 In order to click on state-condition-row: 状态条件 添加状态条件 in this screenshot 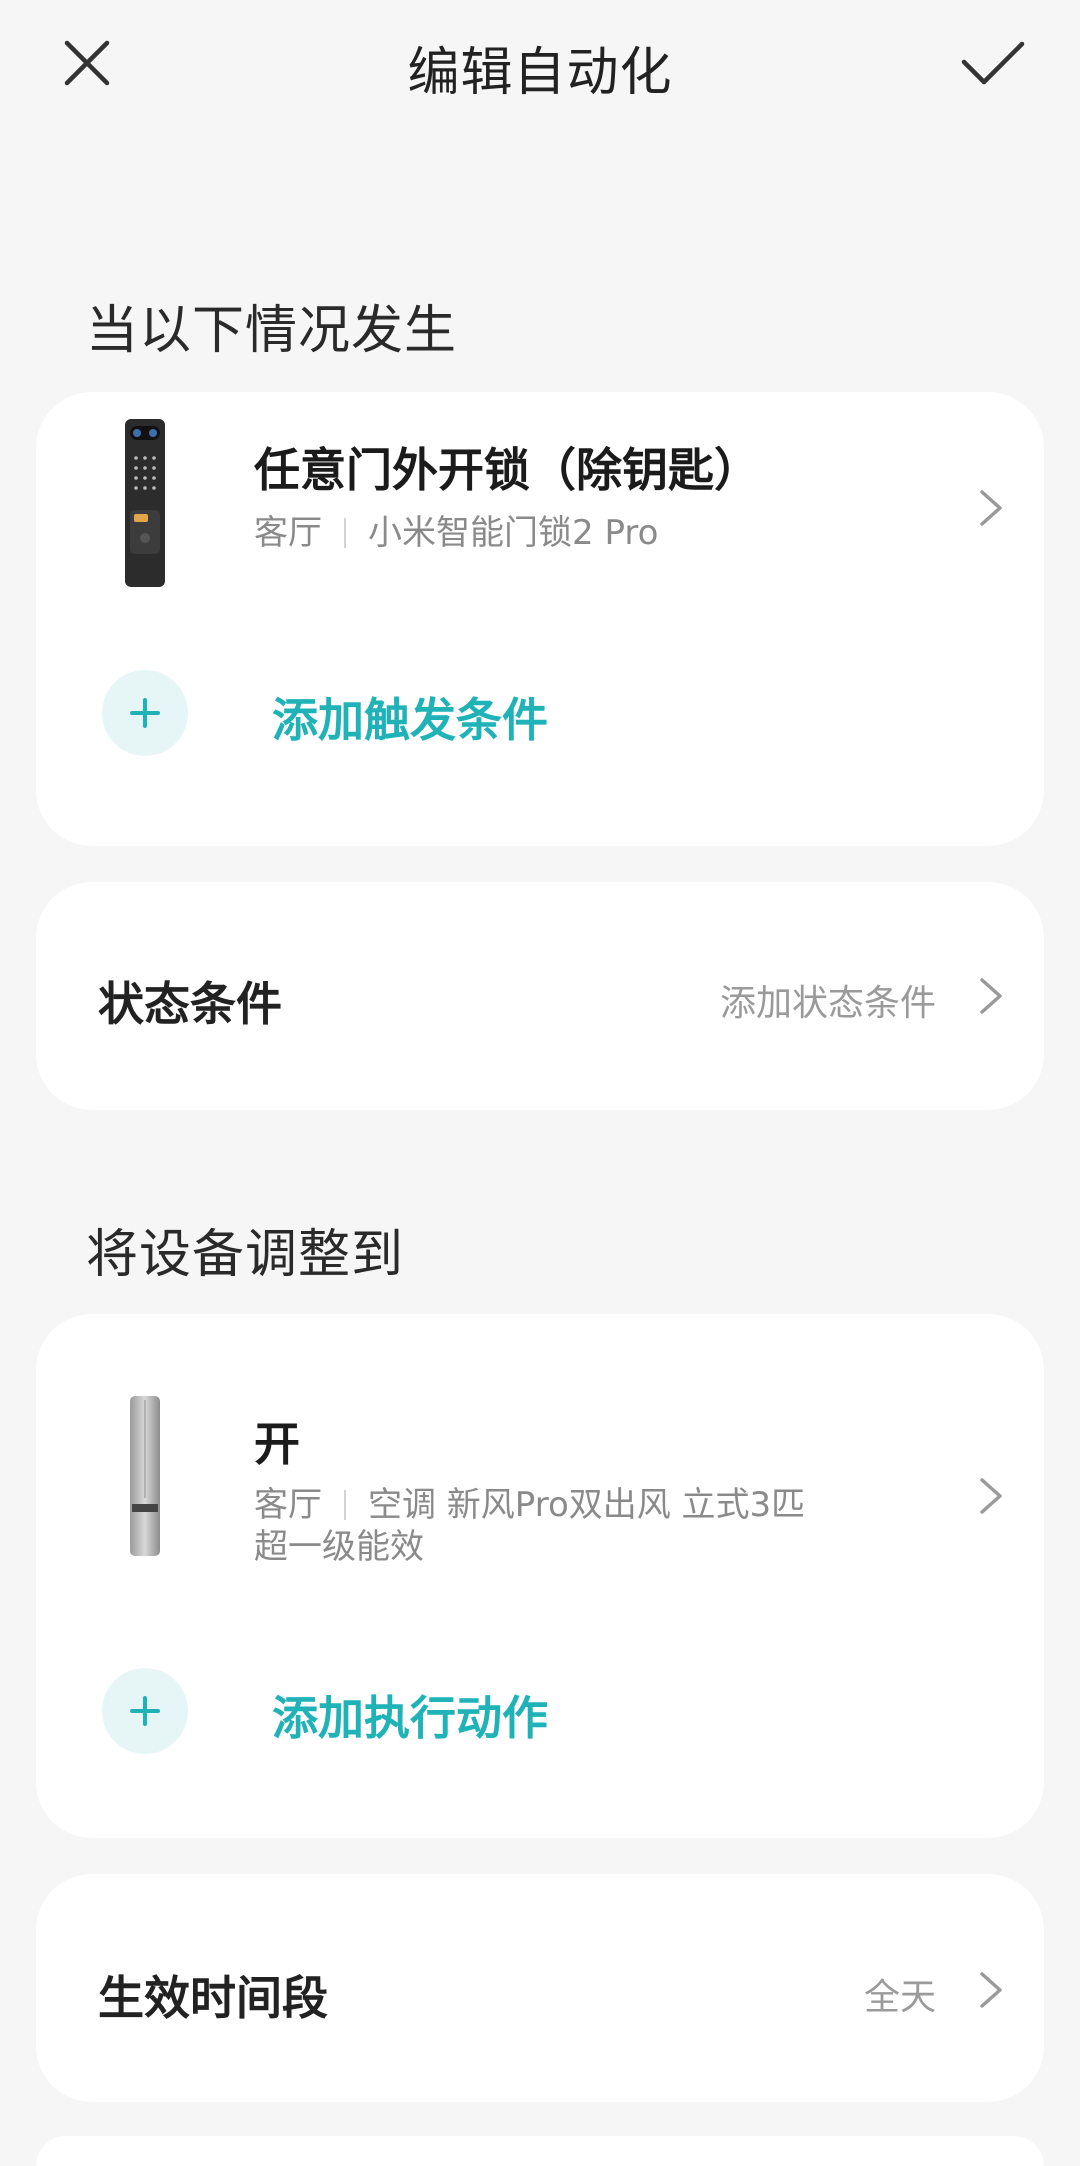, I will do `click(540, 996)`.